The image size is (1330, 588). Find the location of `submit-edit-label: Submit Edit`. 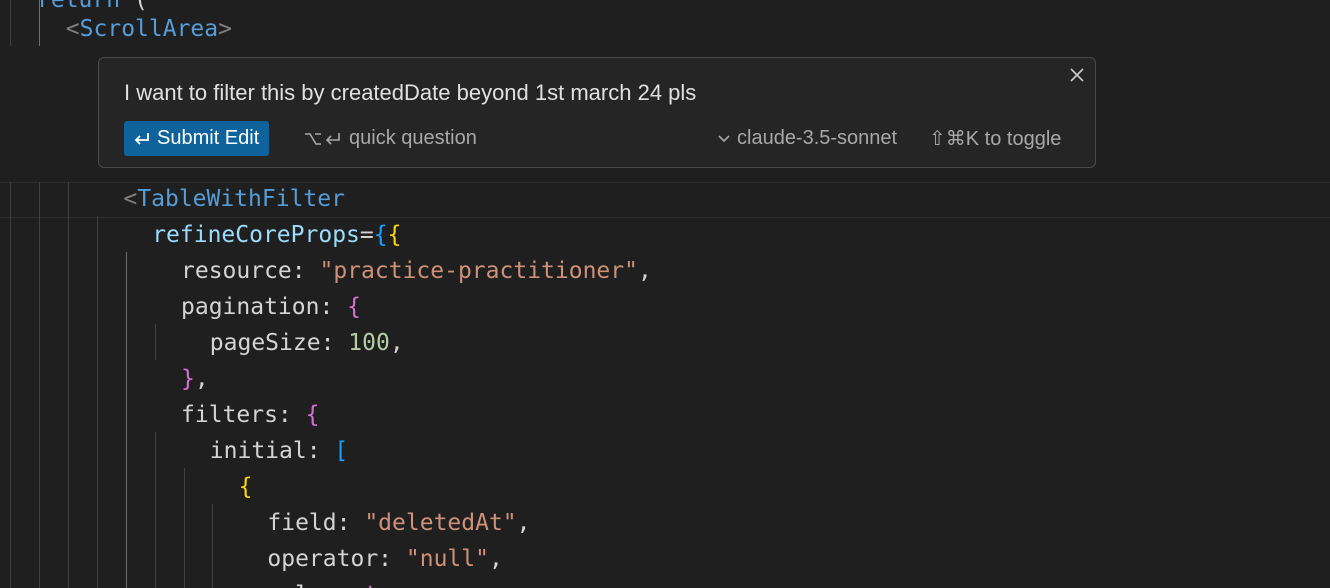

submit-edit-label: Submit Edit is located at coordinates (208, 138).